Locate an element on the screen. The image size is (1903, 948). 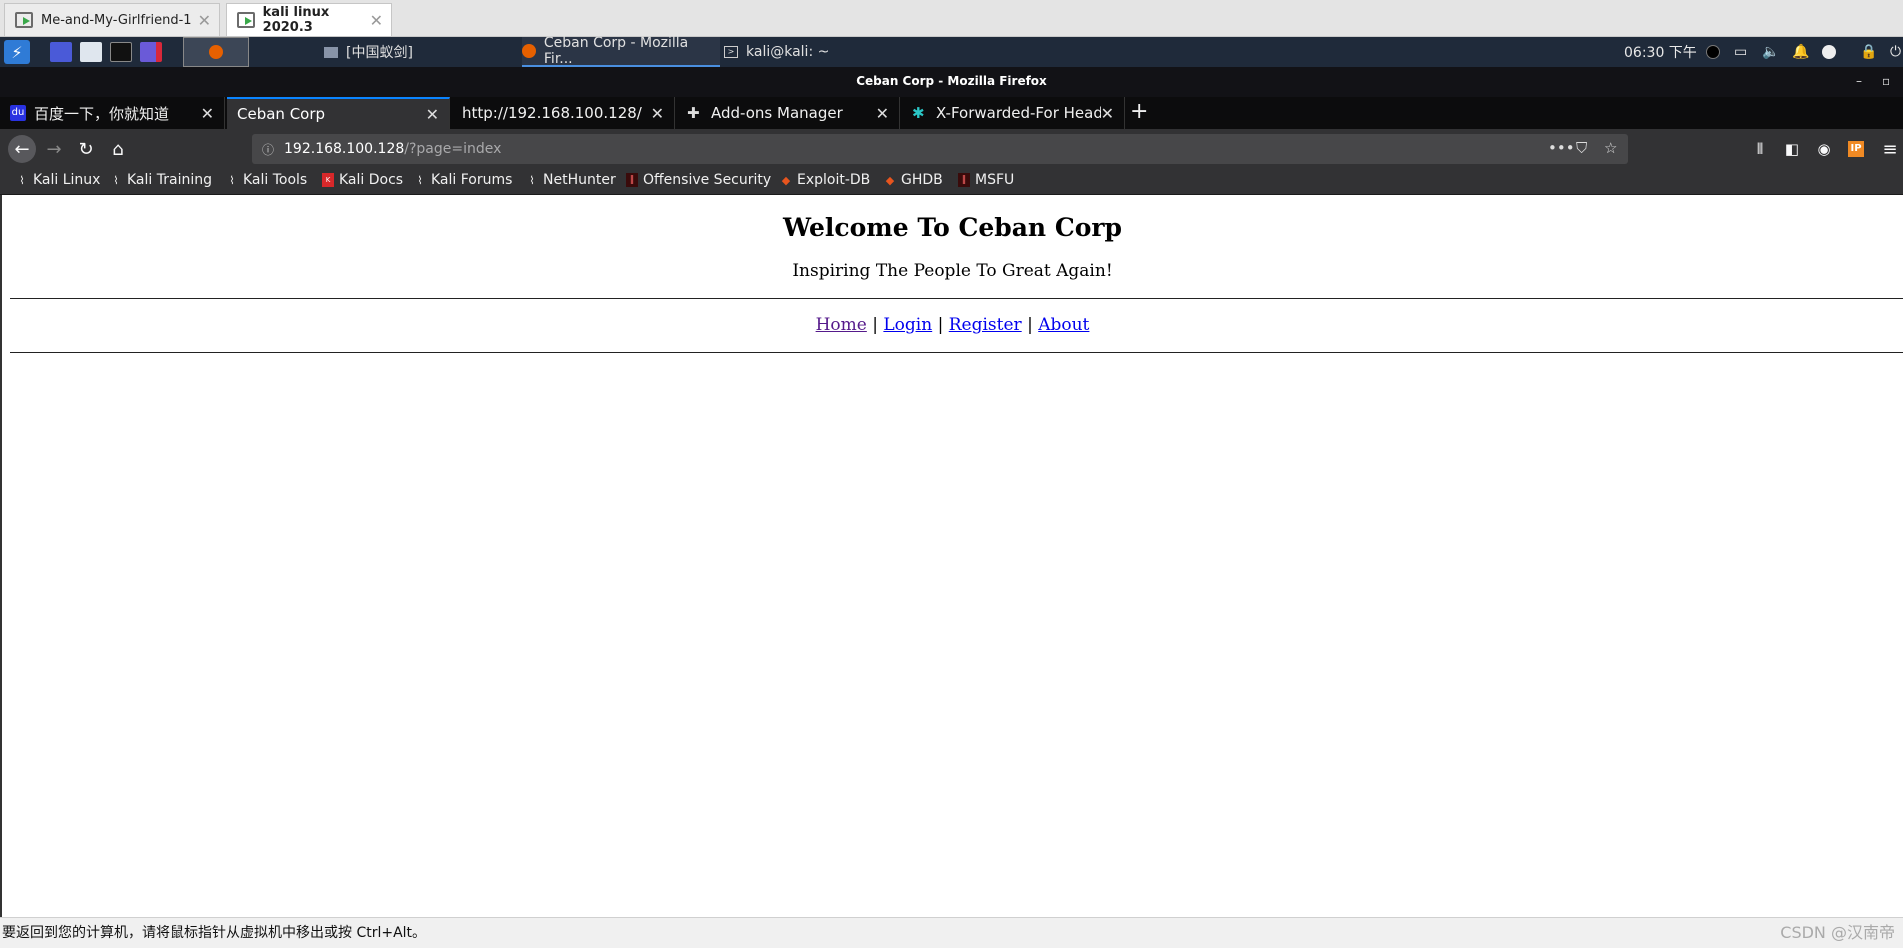
account-button: ◉ is located at coordinates (1824, 149).